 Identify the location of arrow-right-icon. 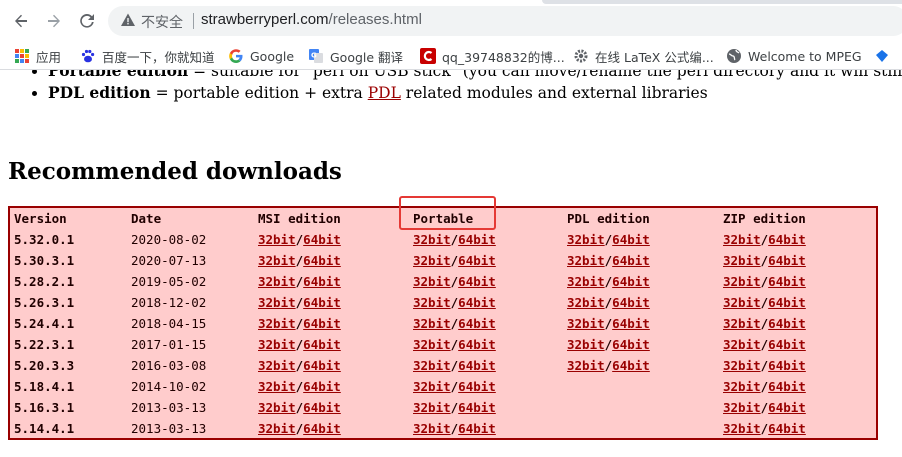
(54, 21).